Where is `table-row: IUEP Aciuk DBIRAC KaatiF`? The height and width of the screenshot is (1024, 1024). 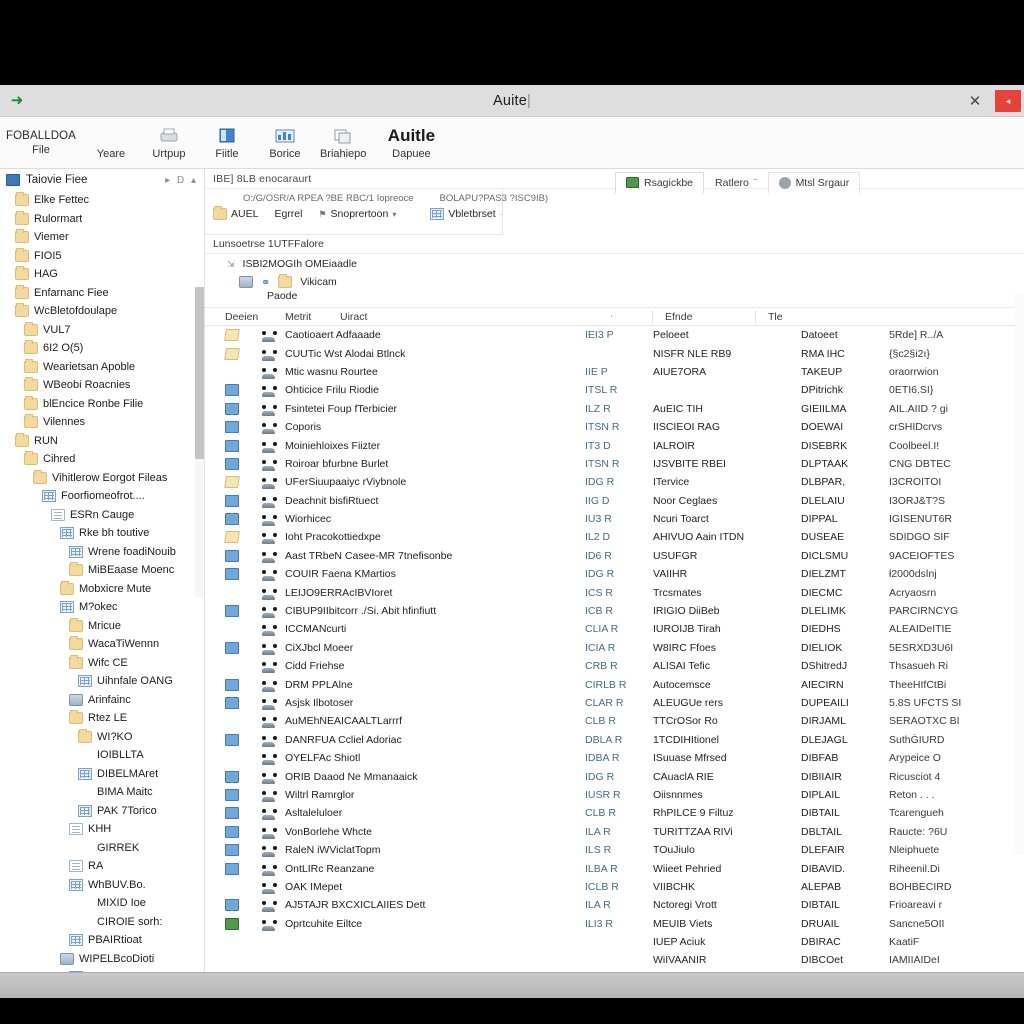
table-row: IUEP Aciuk DBIRAC KaatiF is located at coordinates (614, 942).